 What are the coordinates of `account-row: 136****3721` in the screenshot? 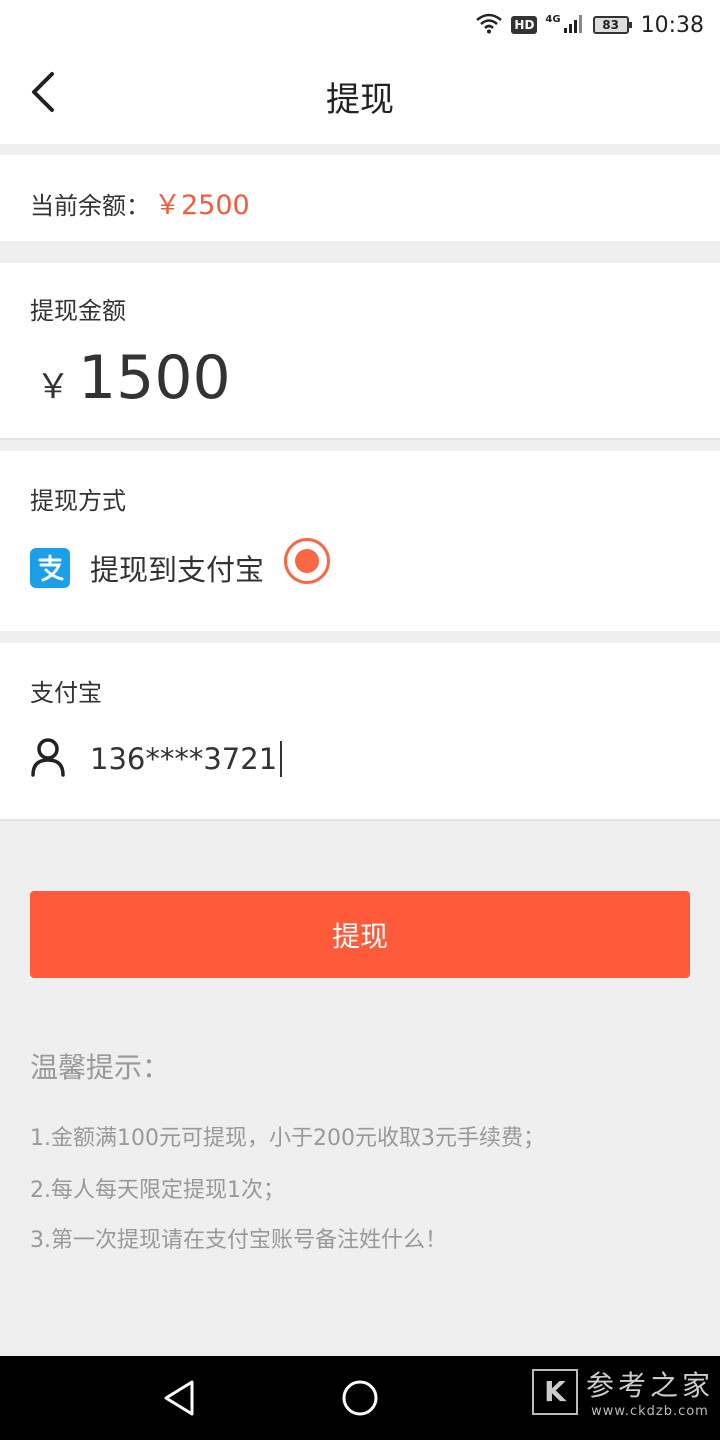 It's located at (156, 759).